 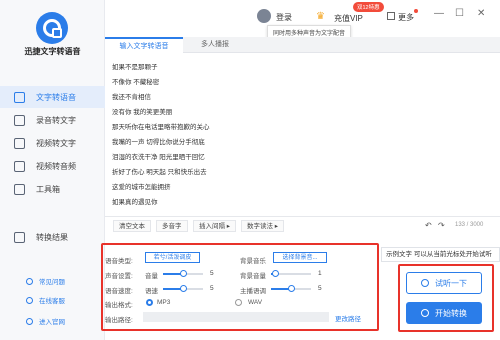 I want to click on website-icon, so click(x=29, y=321).